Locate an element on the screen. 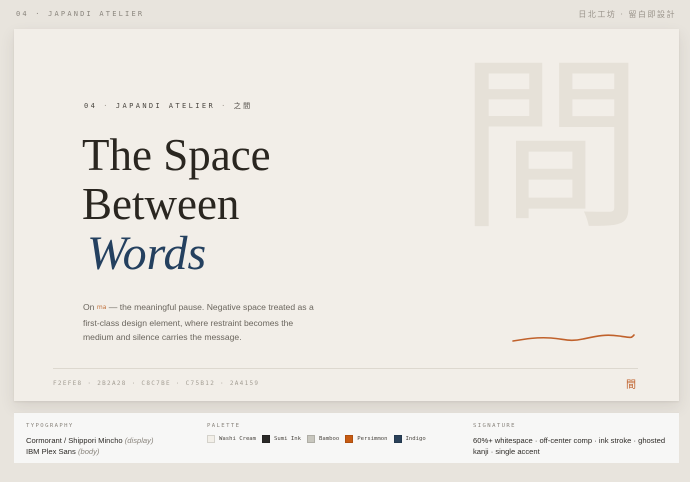 This screenshot has width=690, height=482. top-bar: 04 · JAPANDI ATELIER 日北工坊 · 留白即設計 is located at coordinates (345, 14).